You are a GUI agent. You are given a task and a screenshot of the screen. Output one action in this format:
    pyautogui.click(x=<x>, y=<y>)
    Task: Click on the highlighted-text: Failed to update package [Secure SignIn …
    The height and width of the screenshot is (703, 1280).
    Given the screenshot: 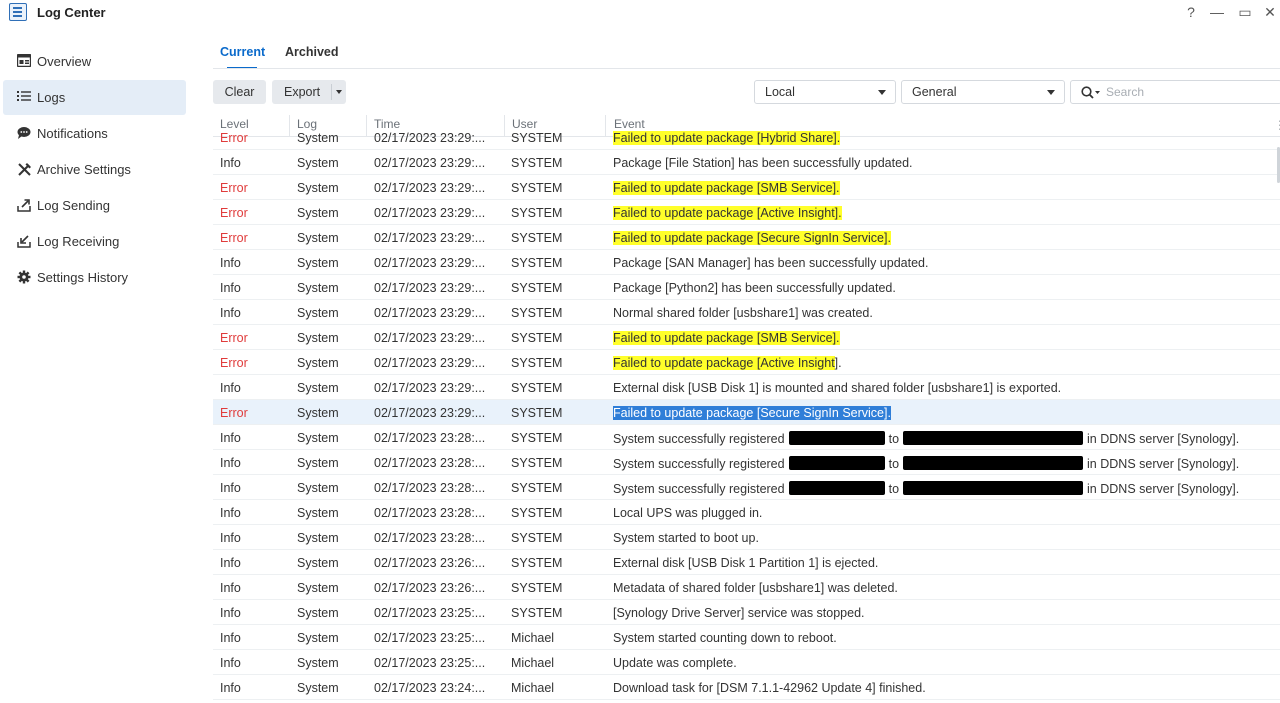 What is the action you would take?
    pyautogui.click(x=752, y=413)
    